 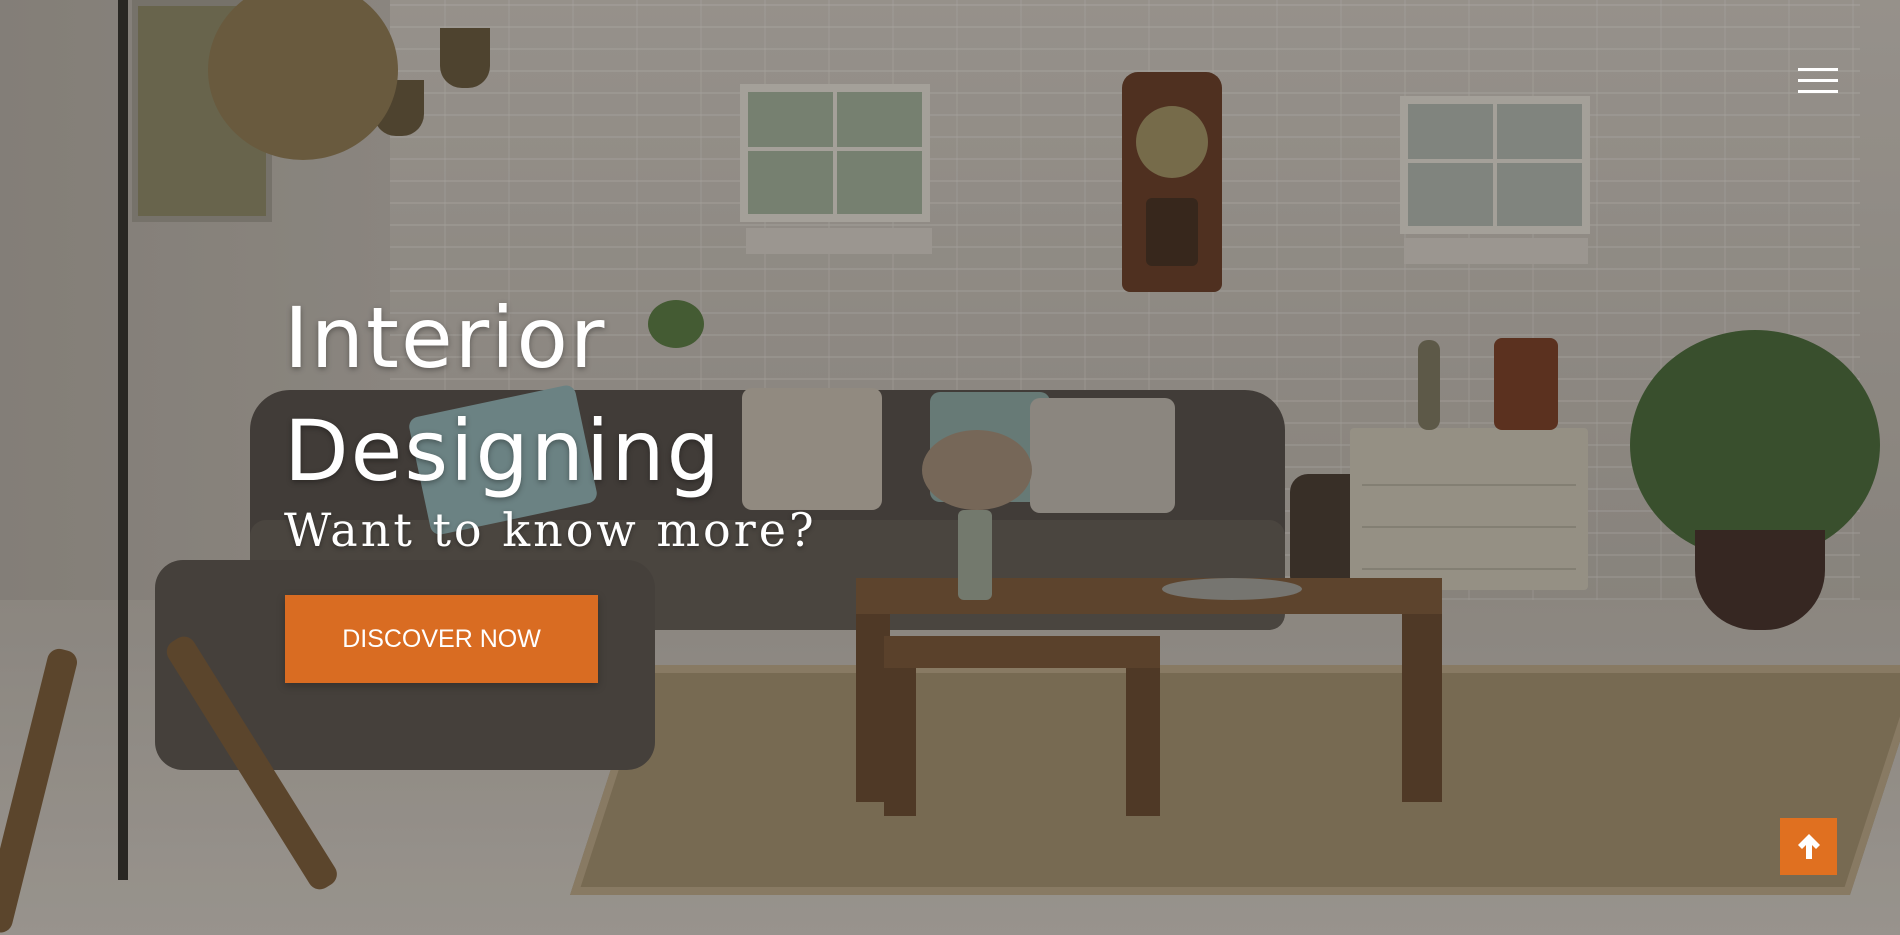 I want to click on hero-text: Interior Designing Want to know more?, so click(x=550, y=420).